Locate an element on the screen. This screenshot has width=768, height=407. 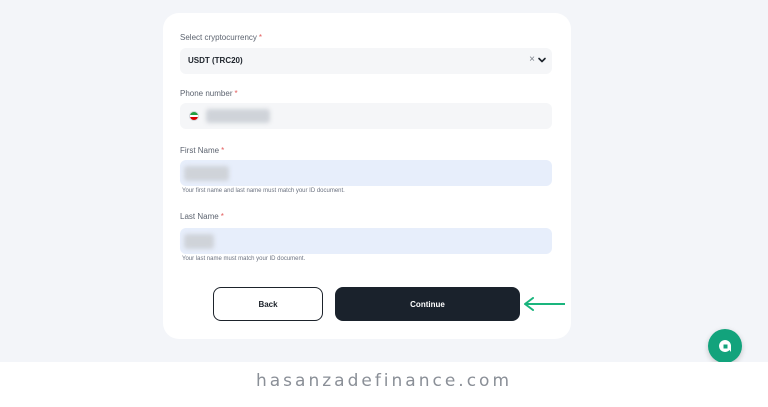
crypto-select: USDT (TRC20) × is located at coordinates (366, 61).